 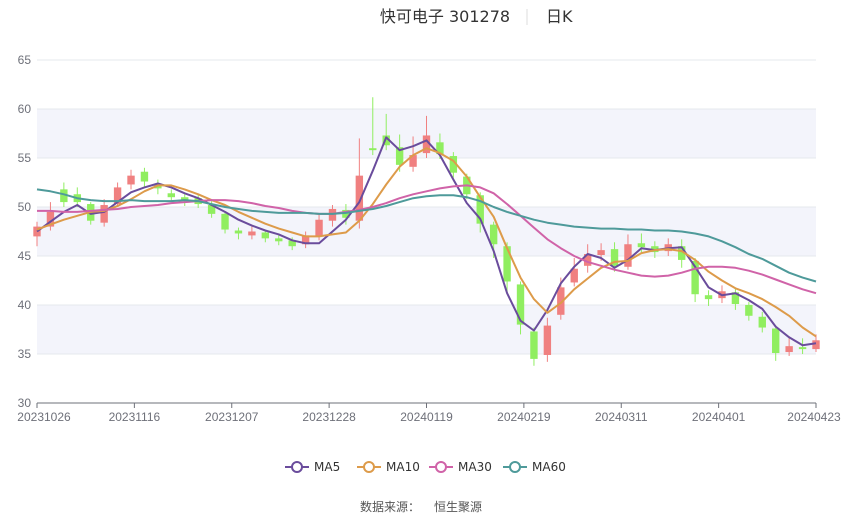 I want to click on legend-item-ma60: MA60, so click(x=534, y=467).